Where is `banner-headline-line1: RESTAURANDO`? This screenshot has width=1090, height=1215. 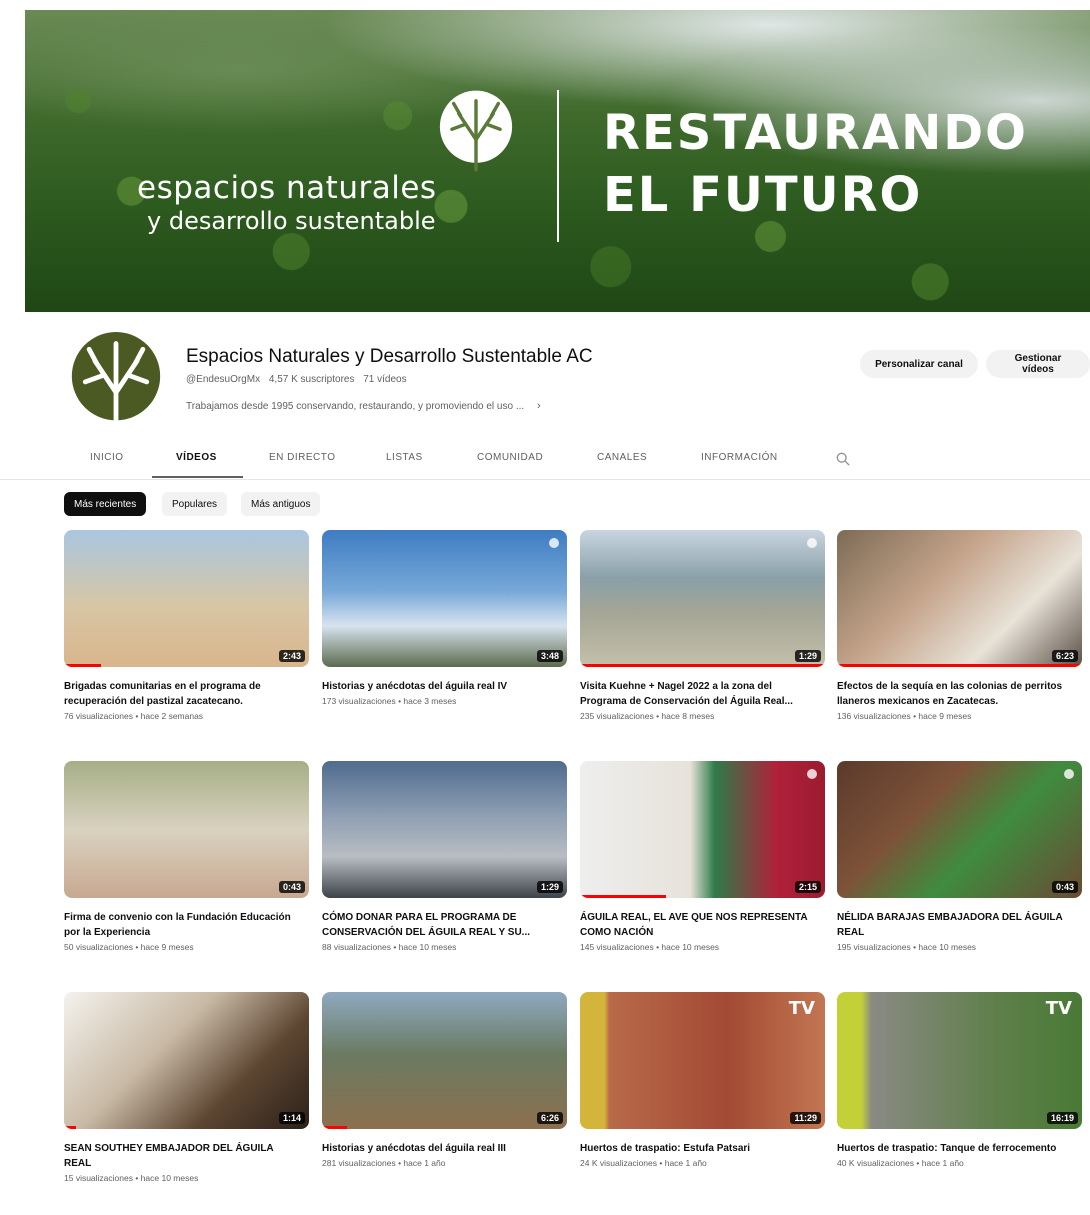
banner-headline-line1: RESTAURANDO is located at coordinates (815, 133).